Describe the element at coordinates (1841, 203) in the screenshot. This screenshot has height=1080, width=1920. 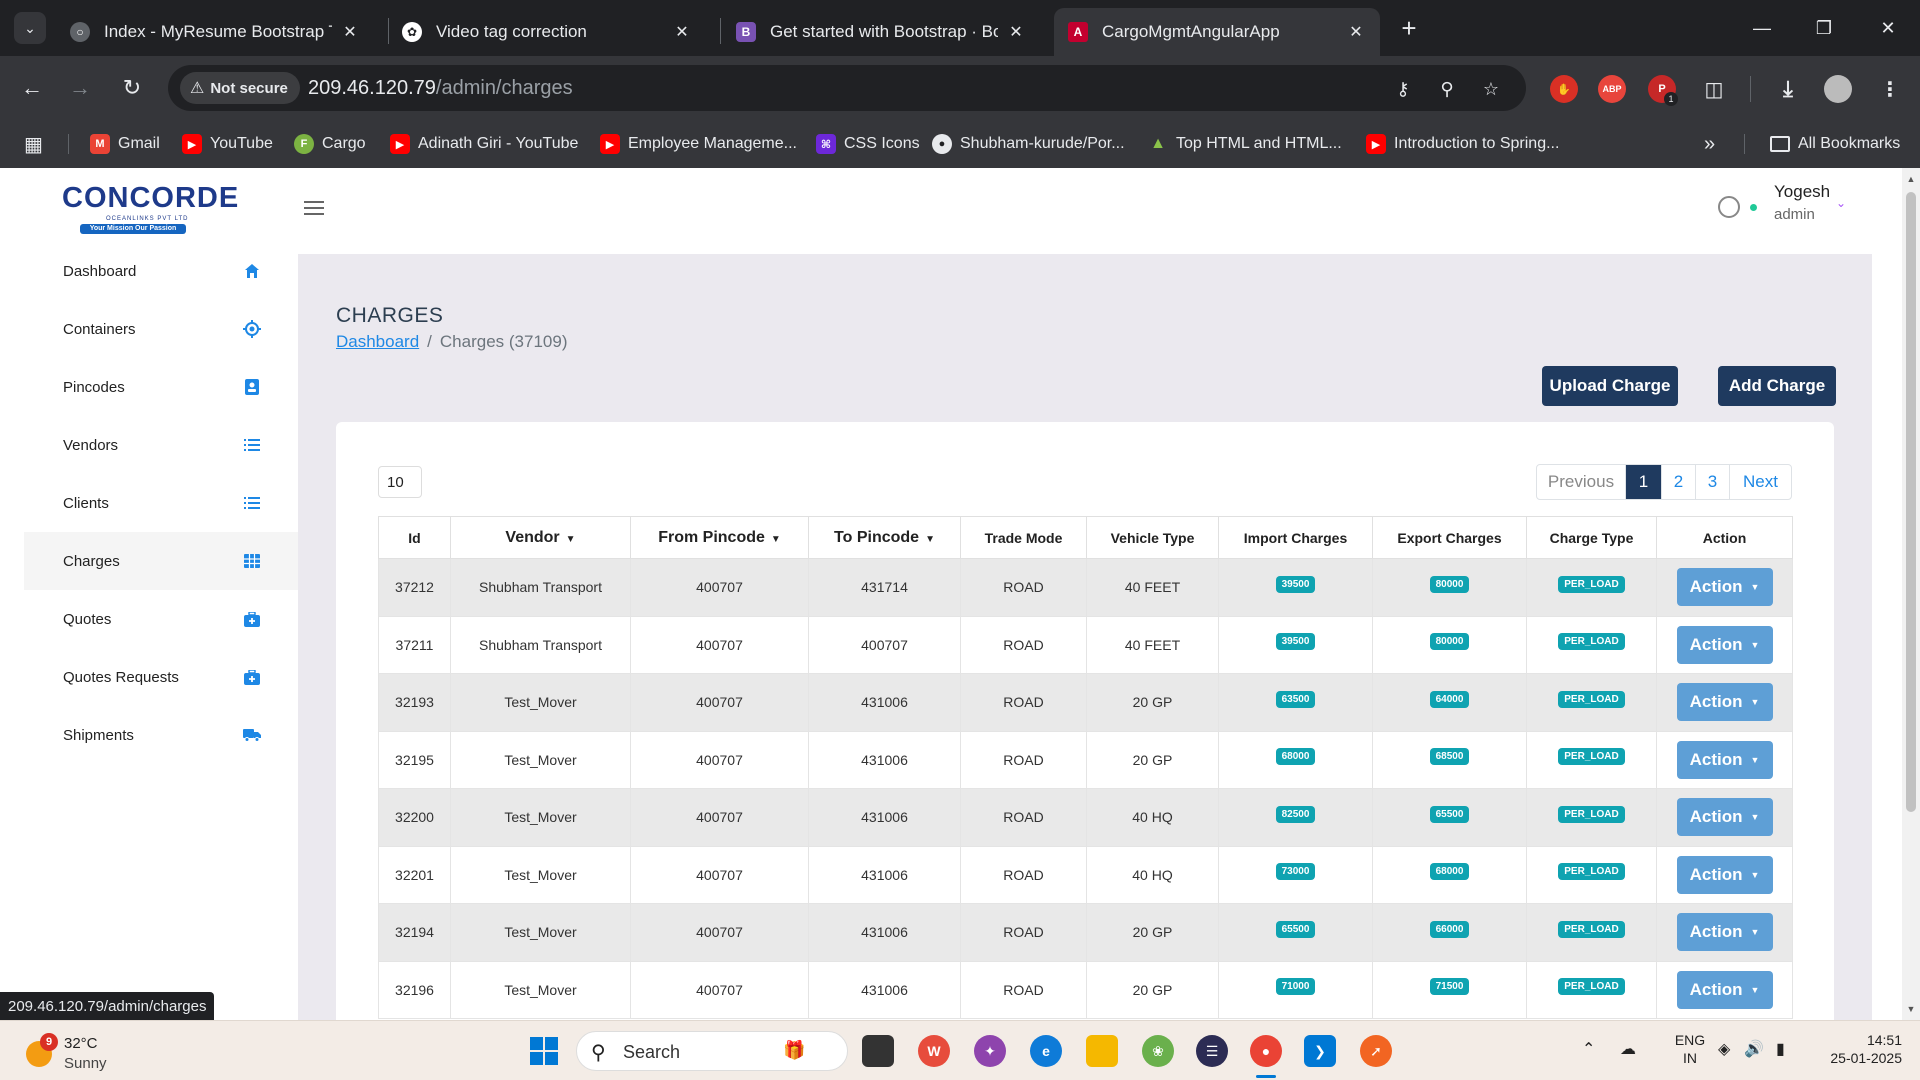
I see `chevron-down-icon: ⌄` at that location.